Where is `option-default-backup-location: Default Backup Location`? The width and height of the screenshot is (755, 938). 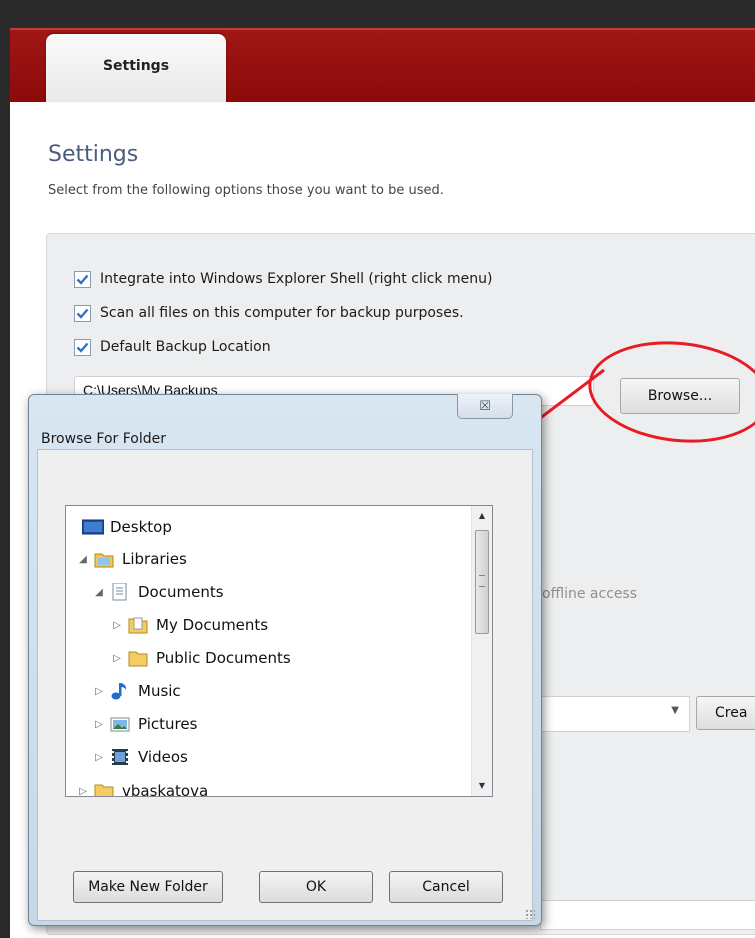 option-default-backup-location: Default Backup Location is located at coordinates (172, 347).